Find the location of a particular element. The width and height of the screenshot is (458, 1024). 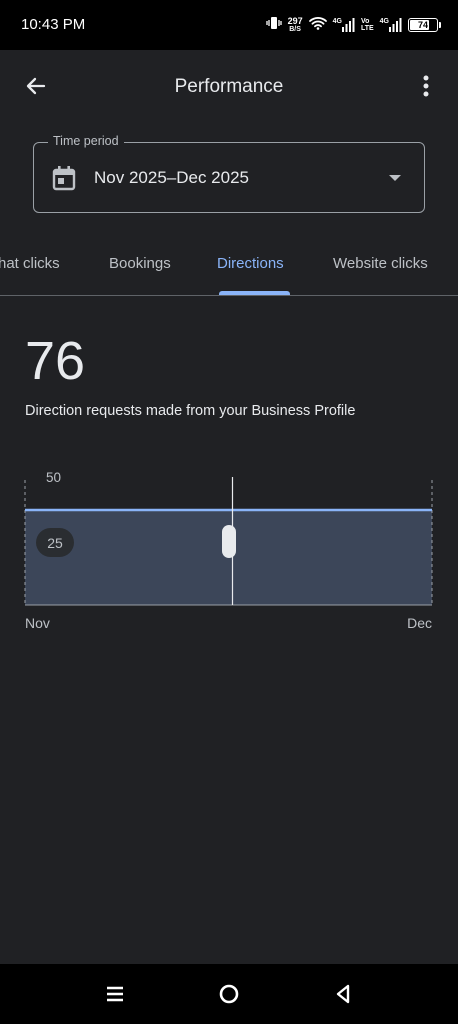

signal-label-2: 4G is located at coordinates (384, 21).